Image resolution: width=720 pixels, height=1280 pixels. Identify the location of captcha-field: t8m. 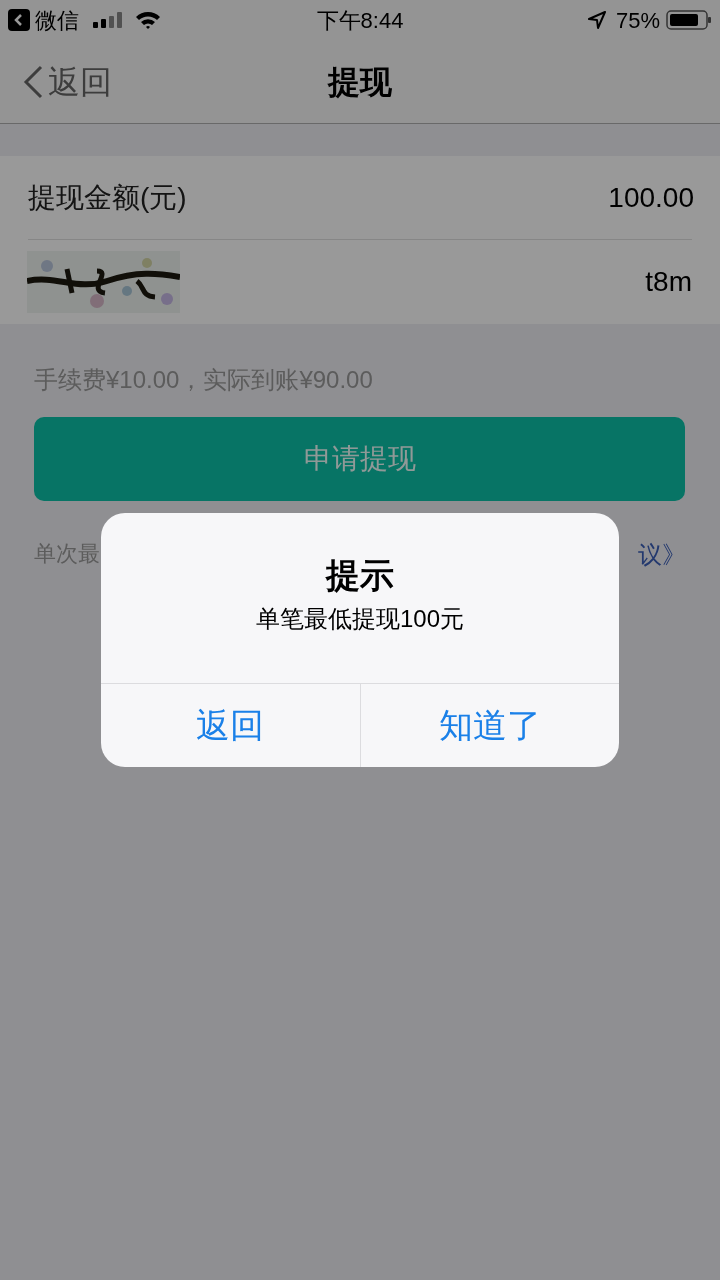
(592, 282).